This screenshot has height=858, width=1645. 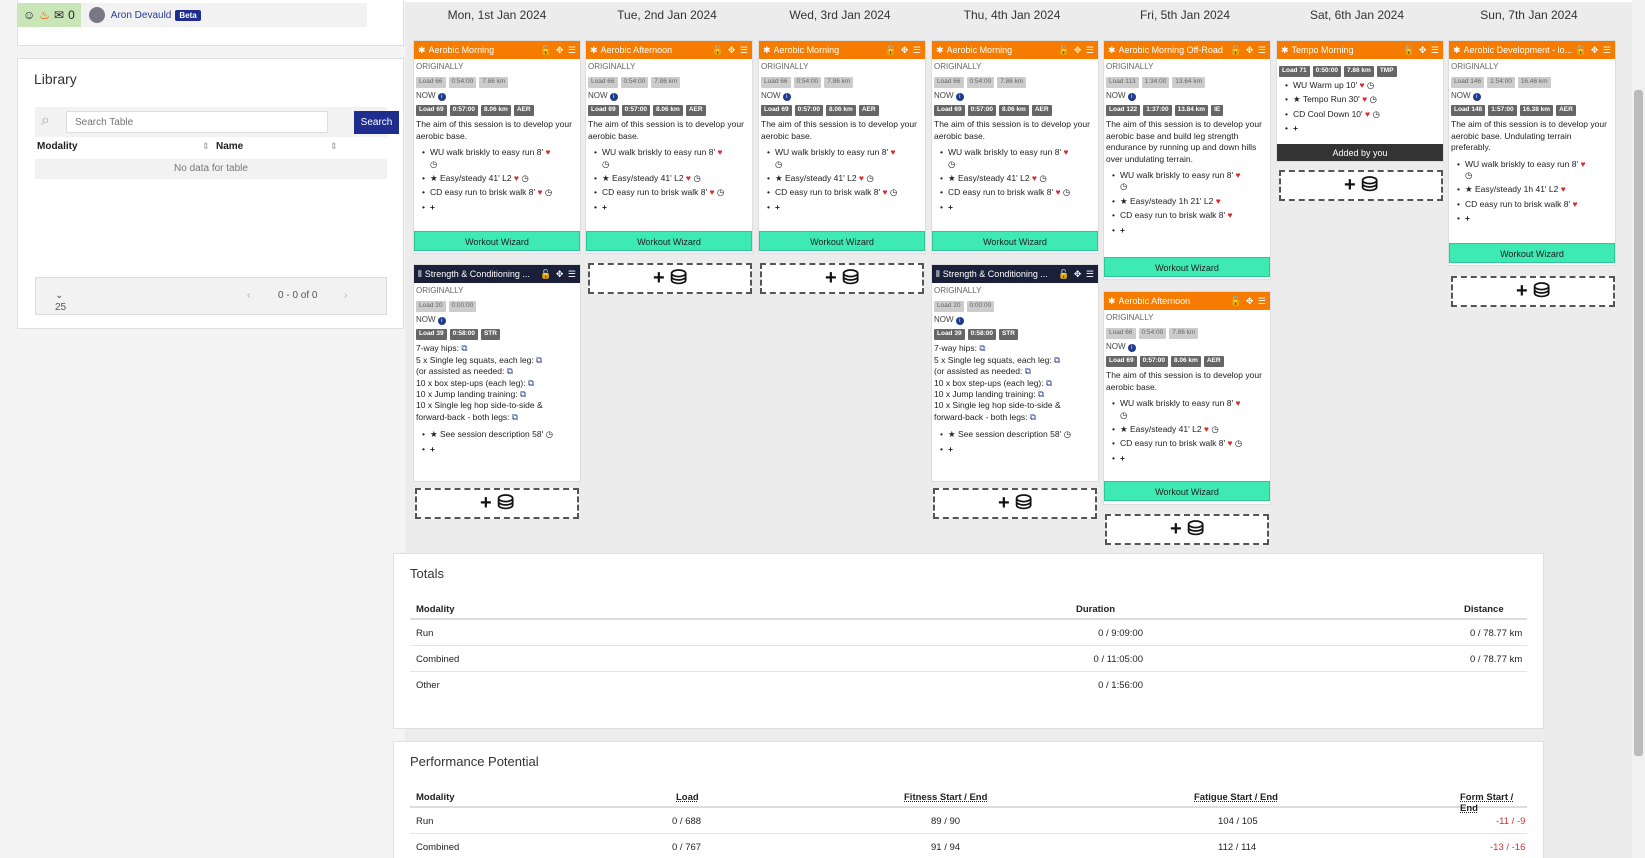 I want to click on sort-icon: ⇕, so click(x=334, y=146).